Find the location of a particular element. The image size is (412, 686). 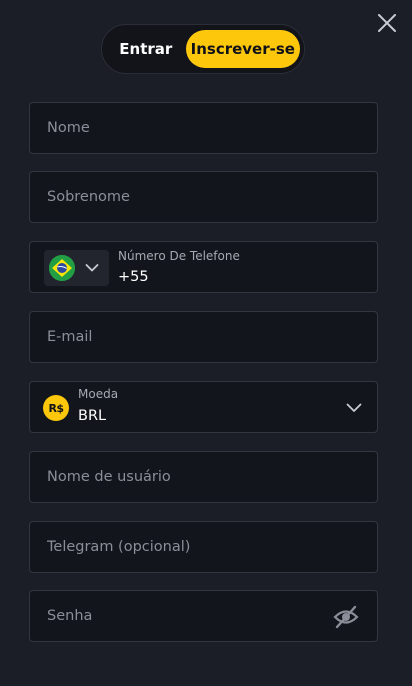

username-field is located at coordinates (203, 477).